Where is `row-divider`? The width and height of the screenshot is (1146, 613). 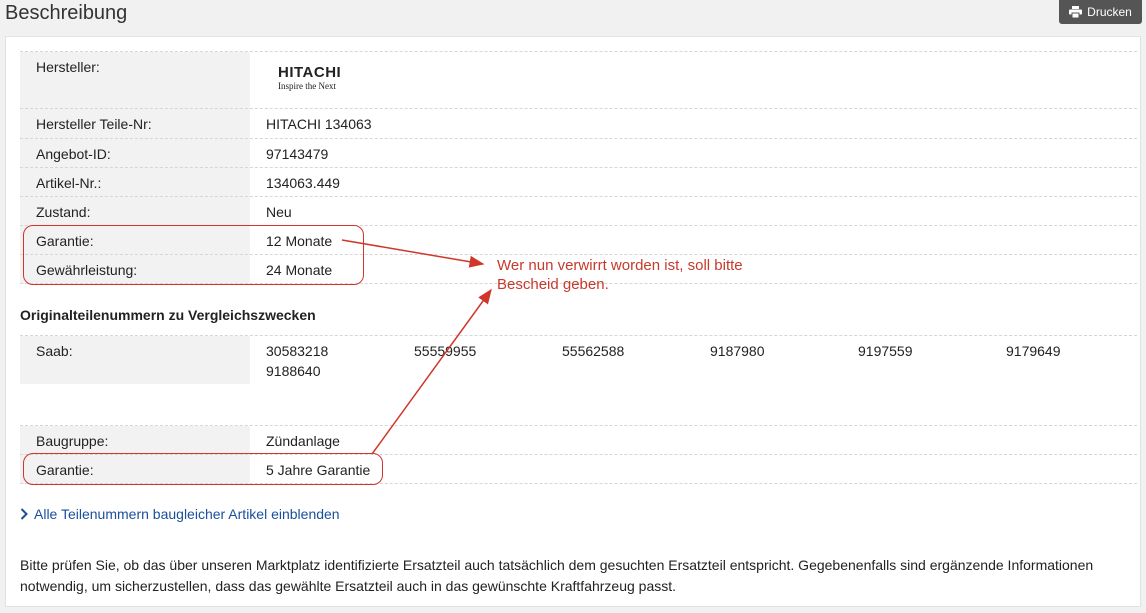 row-divider is located at coordinates (578, 483).